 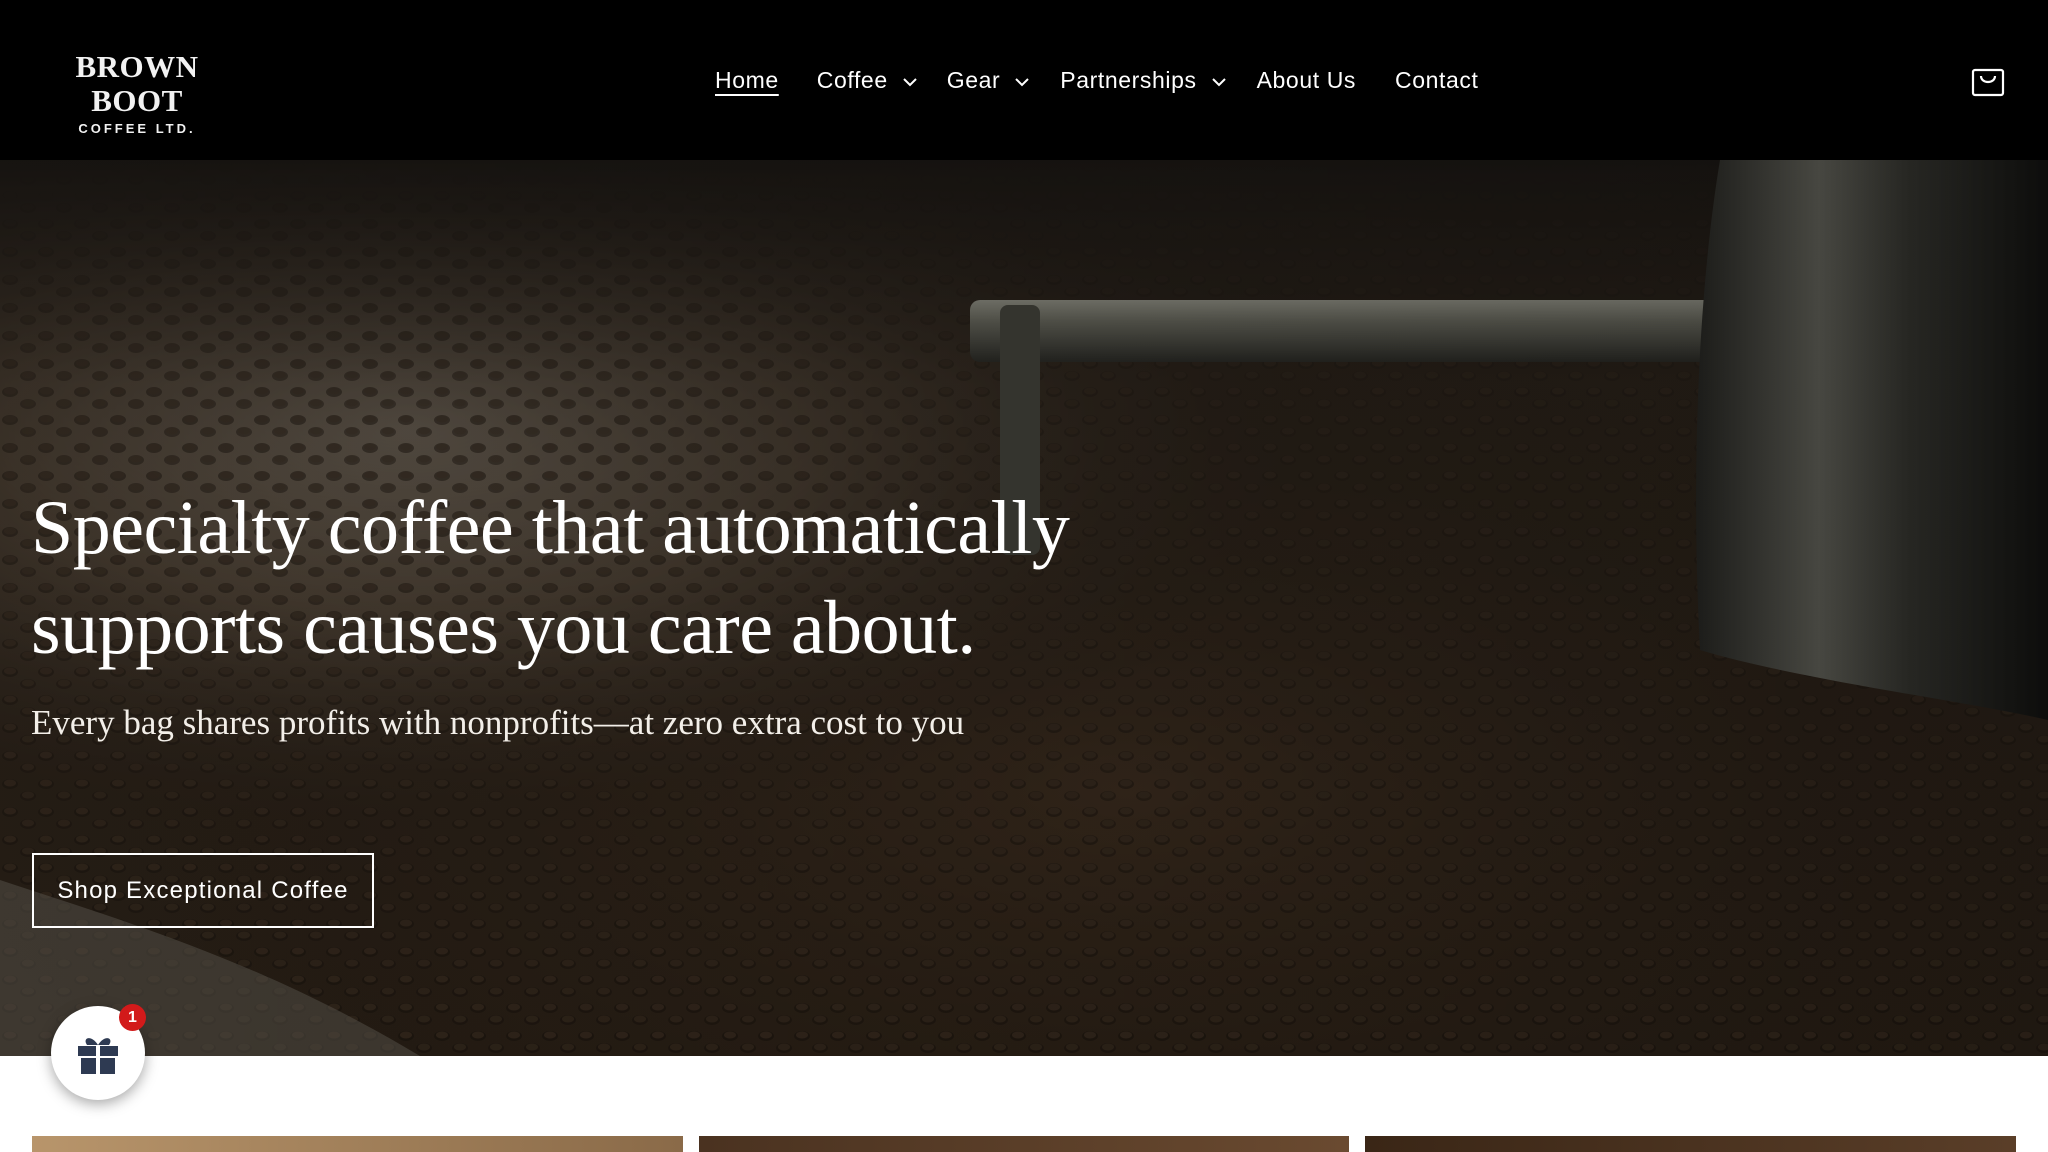 I want to click on brand-logo: BROWN BOOT COFFEE LTD., so click(x=137, y=94).